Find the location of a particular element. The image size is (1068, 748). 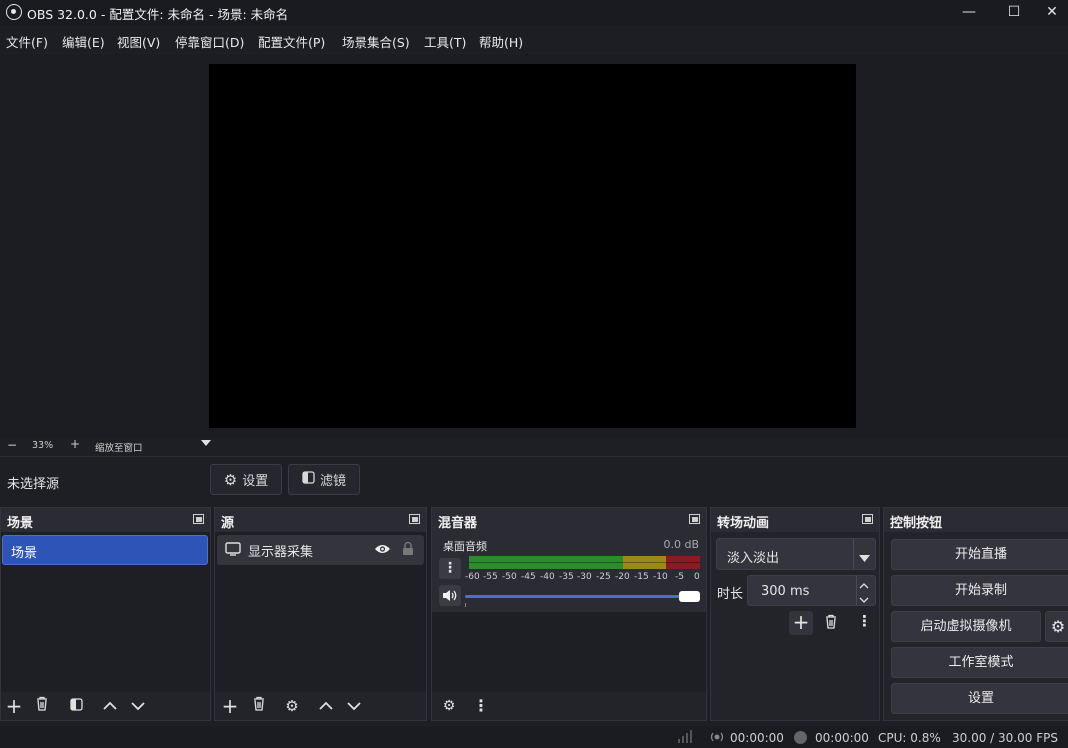

volume-slider-fill is located at coordinates (577, 596).